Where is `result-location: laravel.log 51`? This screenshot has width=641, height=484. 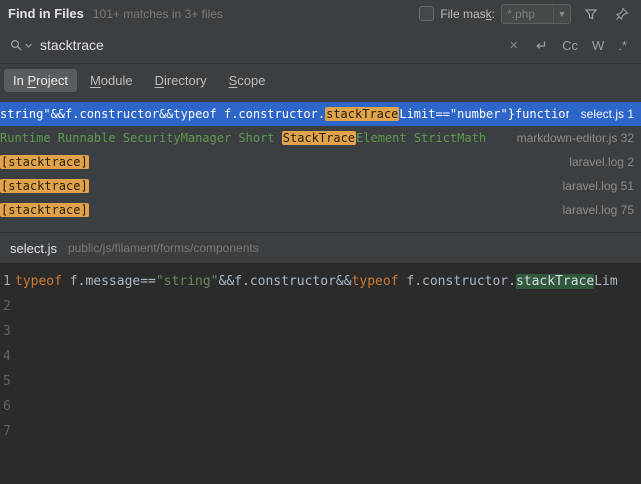 result-location: laravel.log 51 is located at coordinates (598, 186).